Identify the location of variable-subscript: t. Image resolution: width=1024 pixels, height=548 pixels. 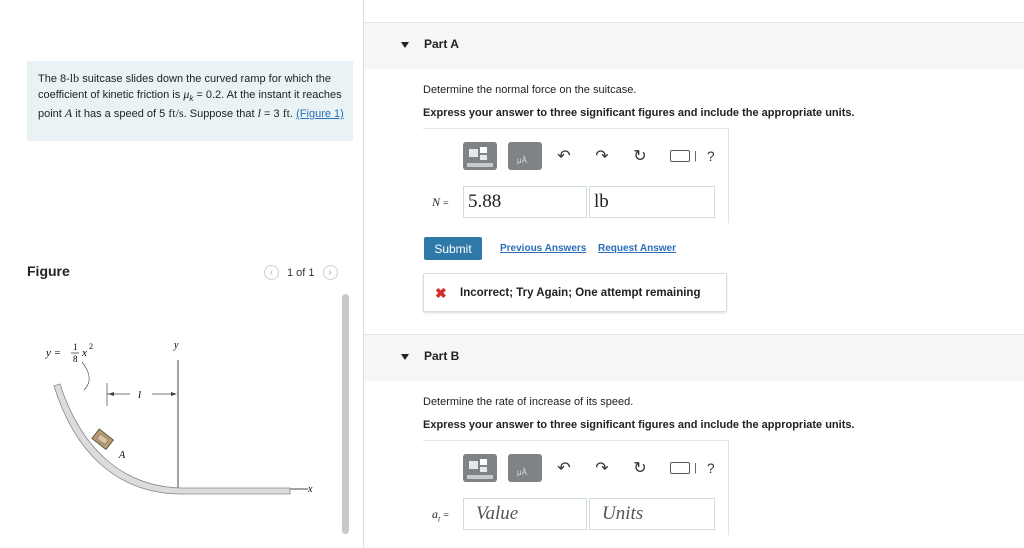
(439, 519).